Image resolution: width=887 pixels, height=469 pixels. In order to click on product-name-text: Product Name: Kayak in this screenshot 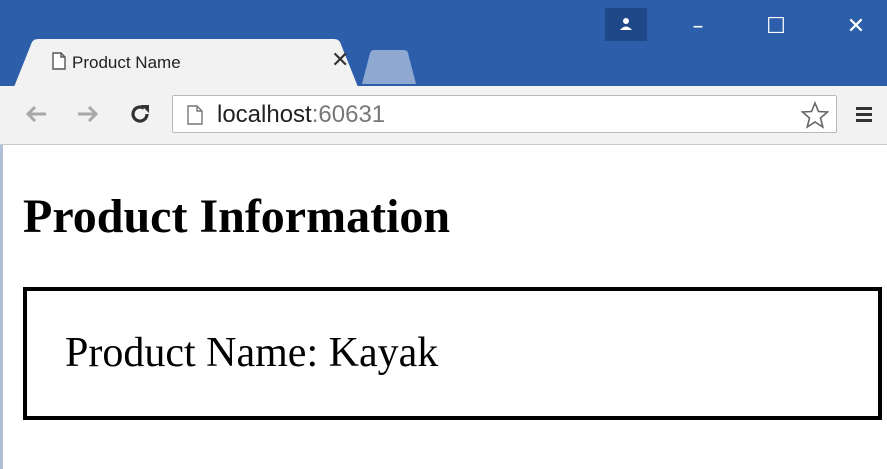, I will do `click(251, 353)`.